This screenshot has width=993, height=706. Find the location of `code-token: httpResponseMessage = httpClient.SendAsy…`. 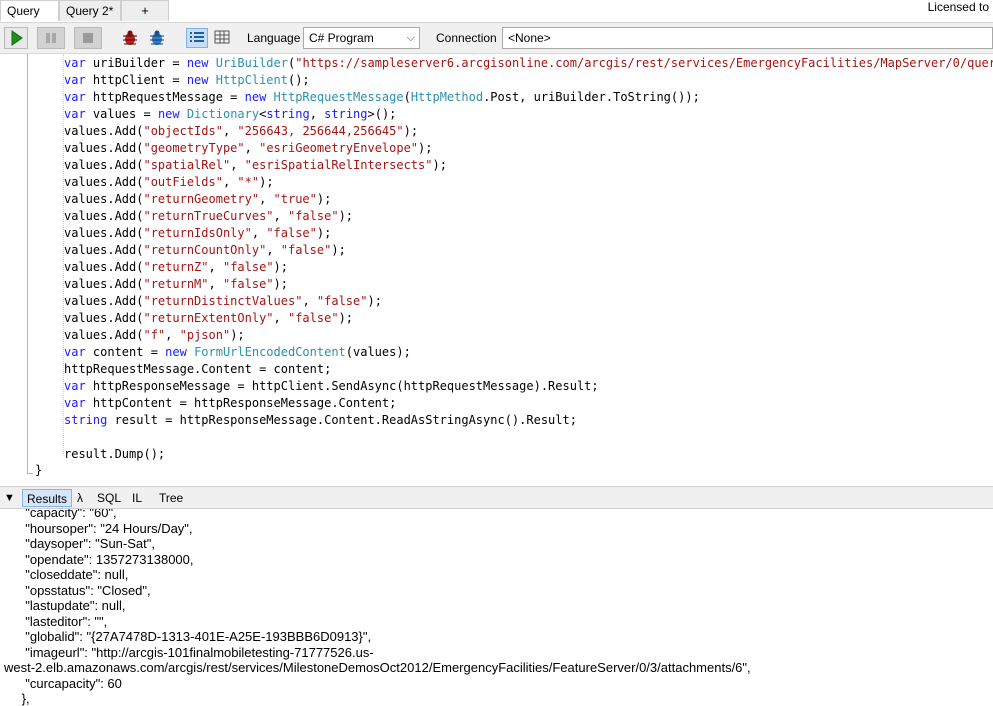

code-token: httpResponseMessage = httpClient.SendAsy… is located at coordinates (345, 386).